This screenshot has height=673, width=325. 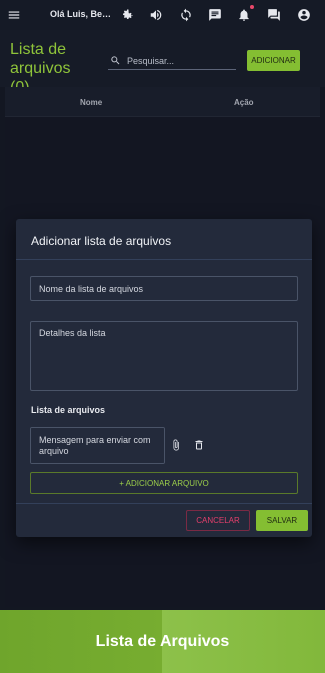 I want to click on attach-icon, so click(x=176, y=445).